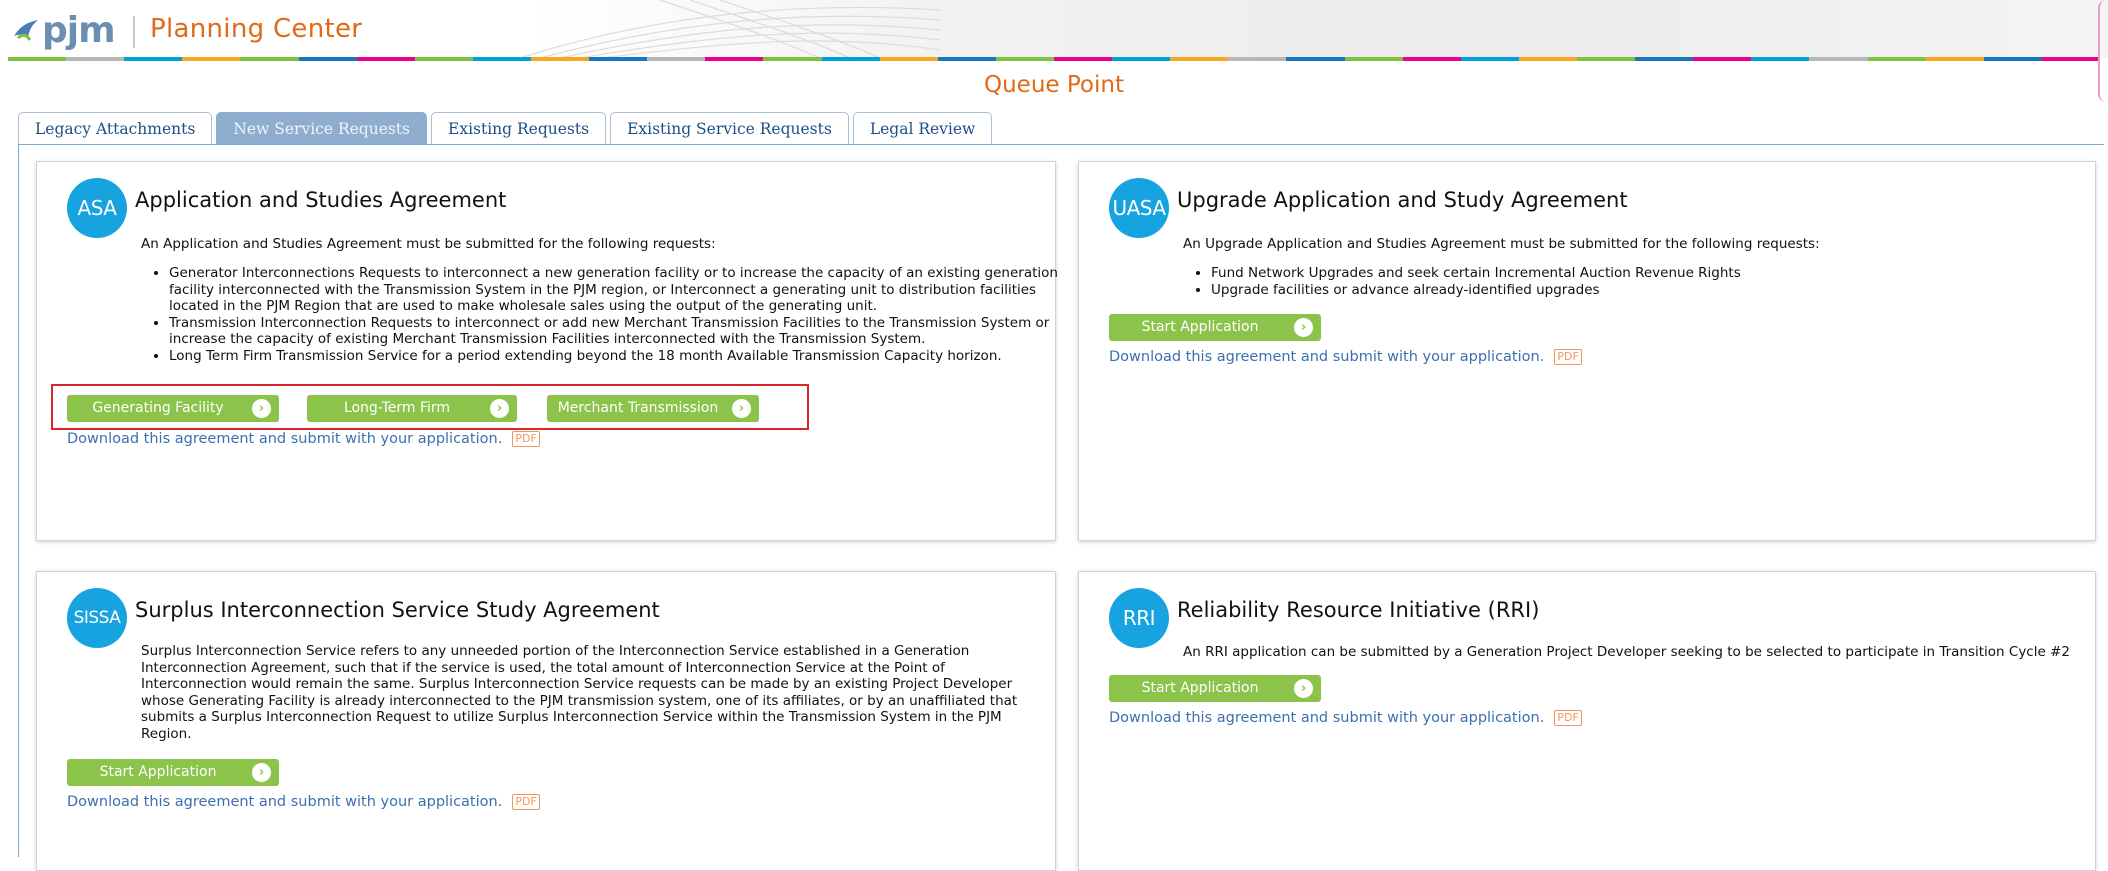 Image resolution: width=2108 pixels, height=871 pixels. Describe the element at coordinates (1402, 200) in the screenshot. I see `uasa-title: Upgrade Application and Study Agreement` at that location.